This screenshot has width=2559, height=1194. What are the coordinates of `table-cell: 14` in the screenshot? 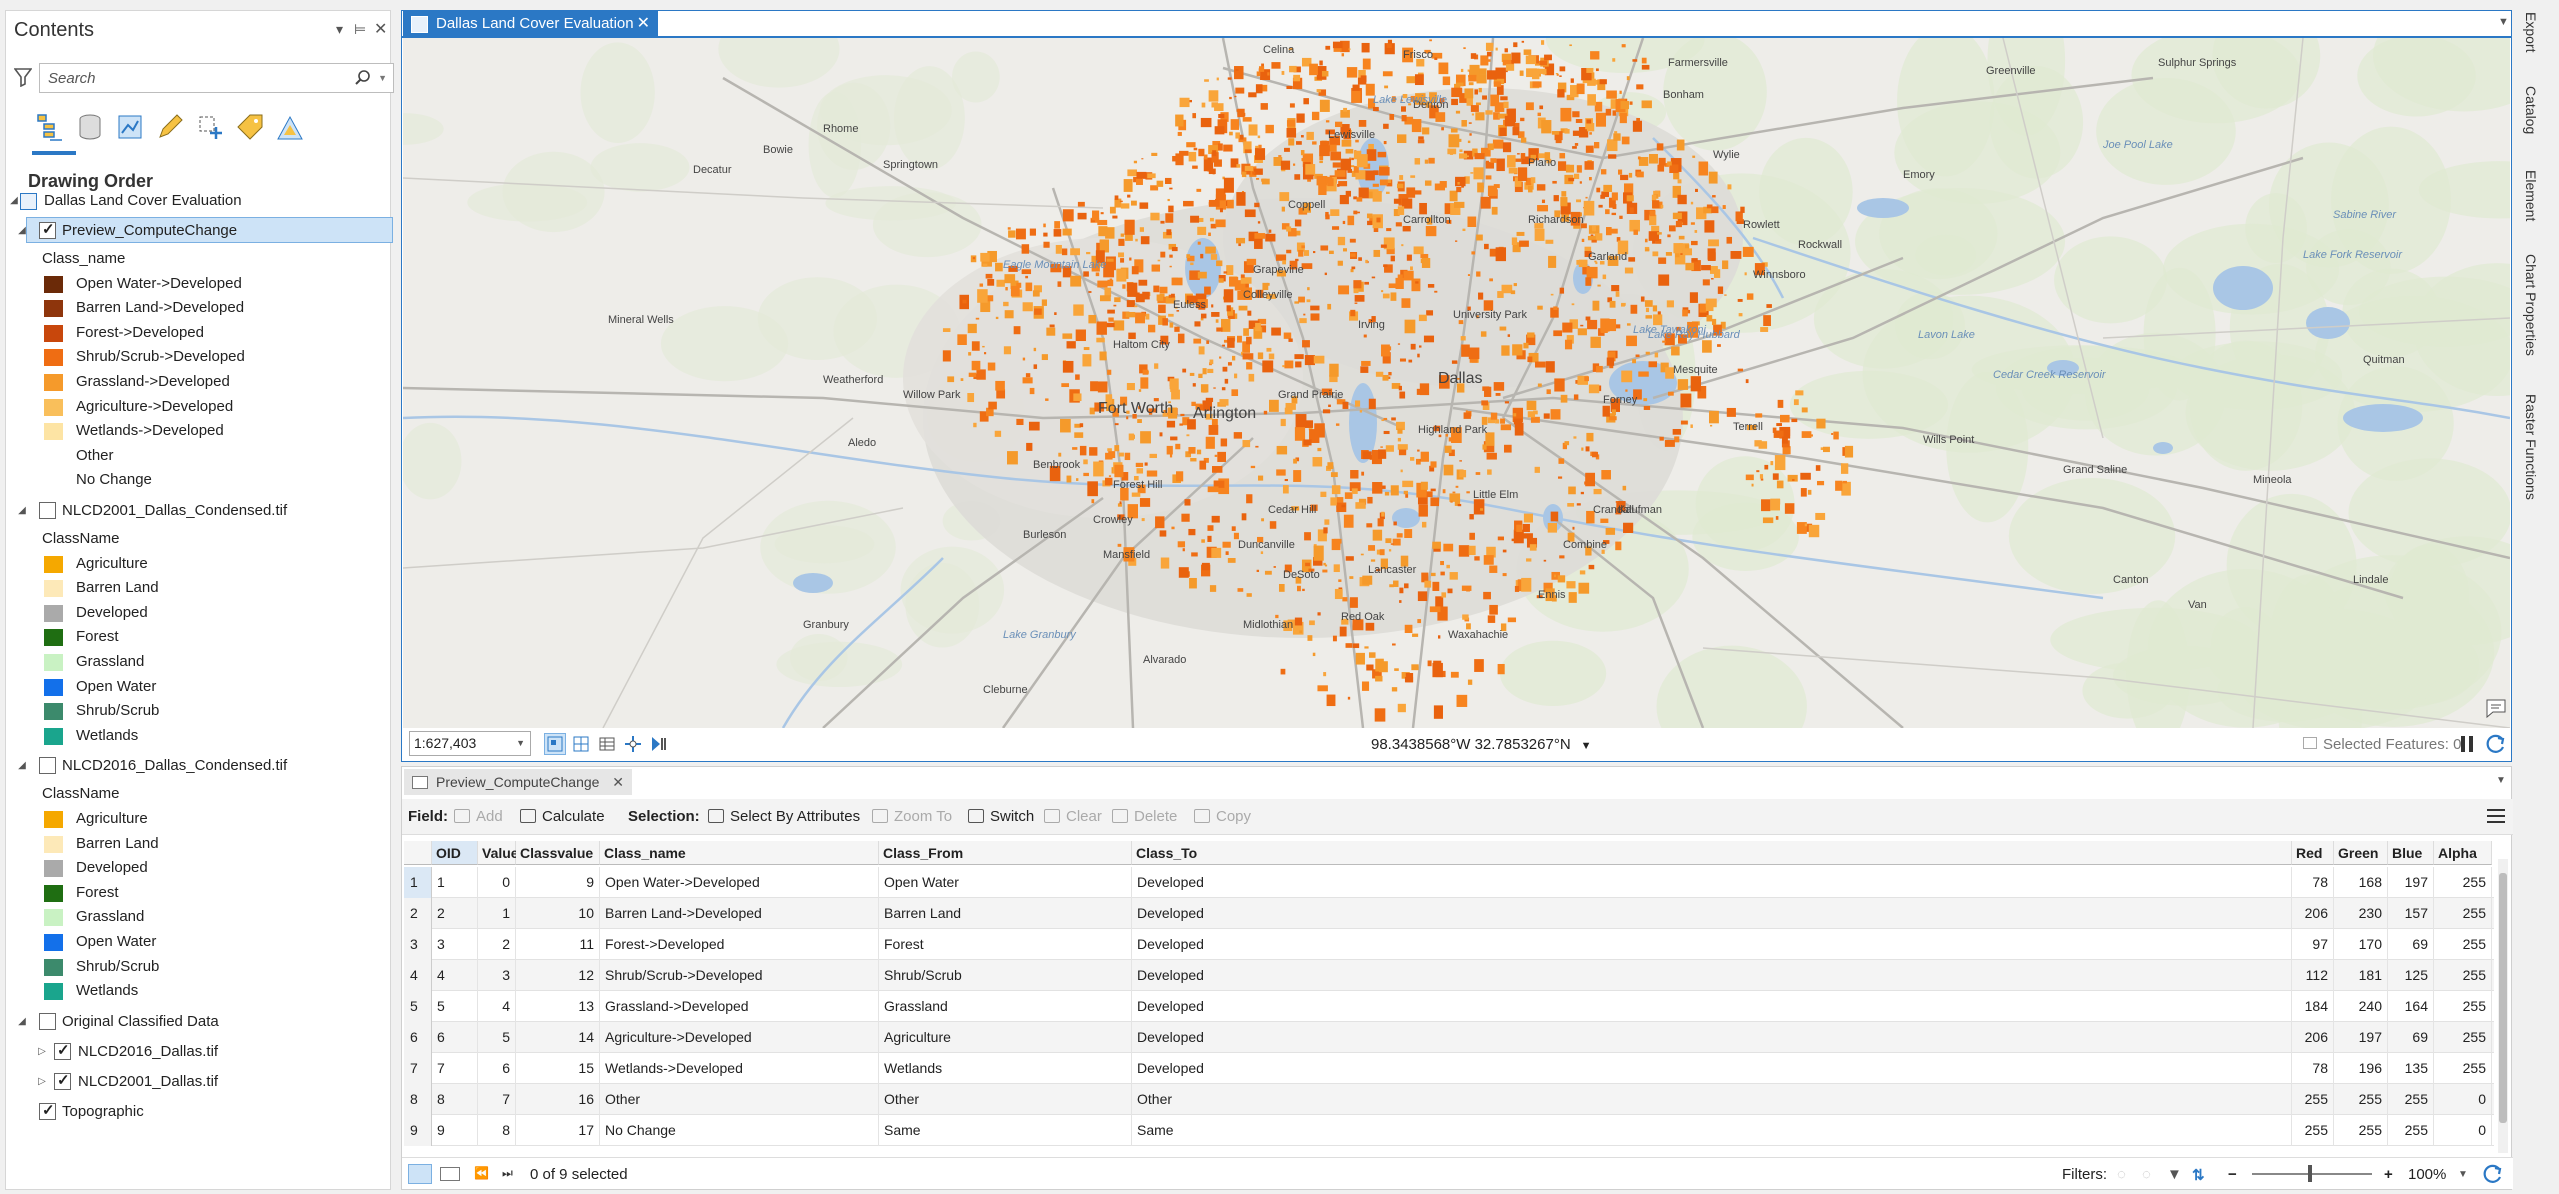 It's located at (558, 1037).